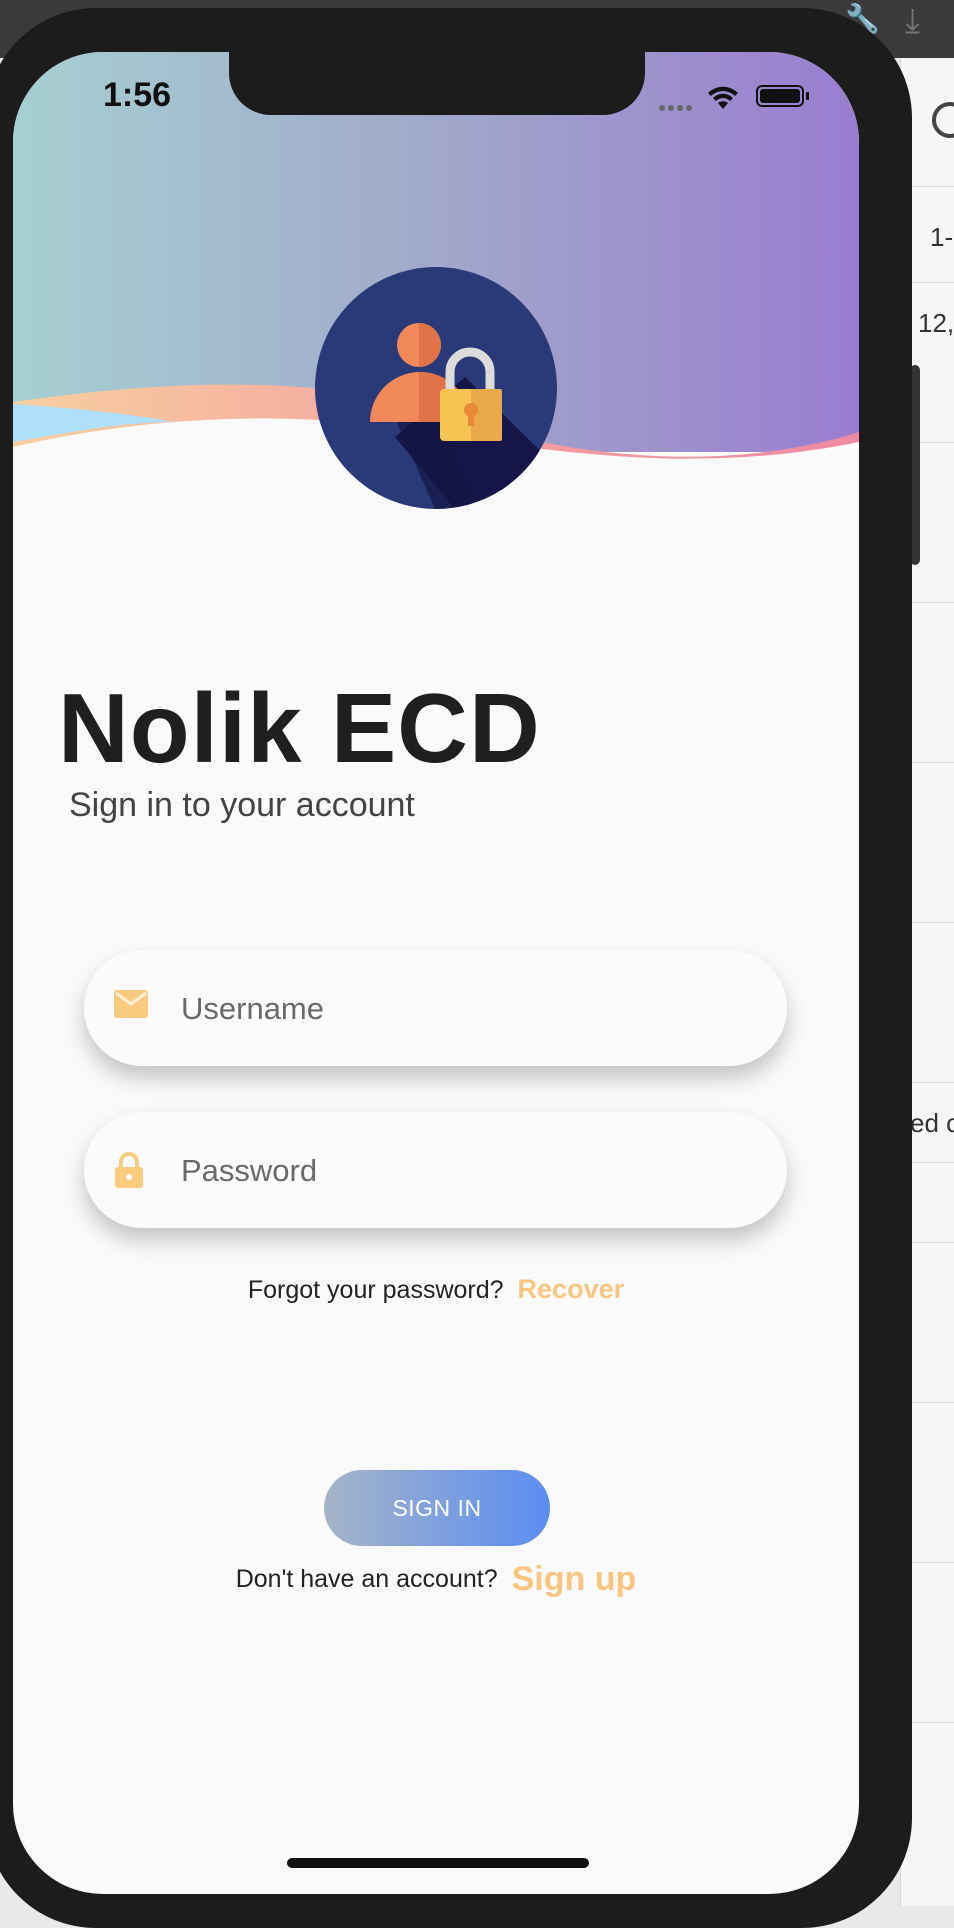 The height and width of the screenshot is (1928, 954). What do you see at coordinates (129, 1170) in the screenshot?
I see `lock-icon` at bounding box center [129, 1170].